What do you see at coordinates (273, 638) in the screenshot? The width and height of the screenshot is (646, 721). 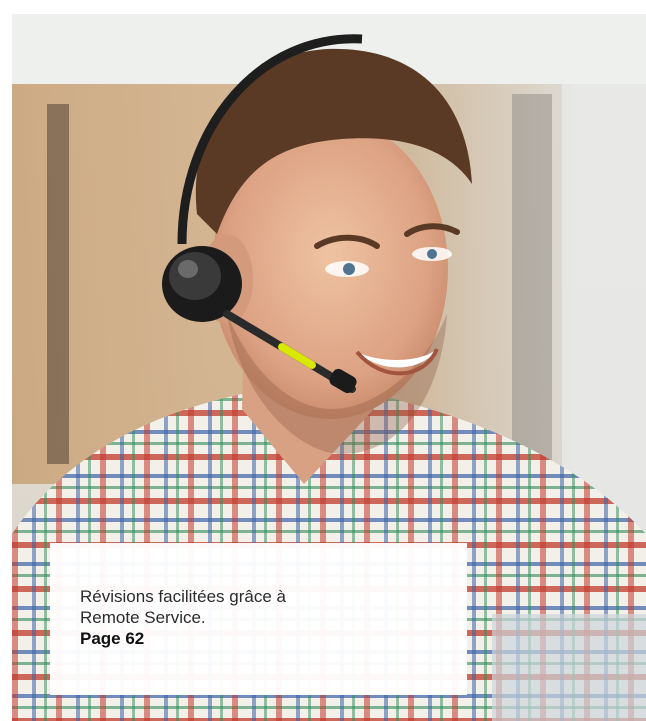 I see `page-reference-link: Page 62` at bounding box center [273, 638].